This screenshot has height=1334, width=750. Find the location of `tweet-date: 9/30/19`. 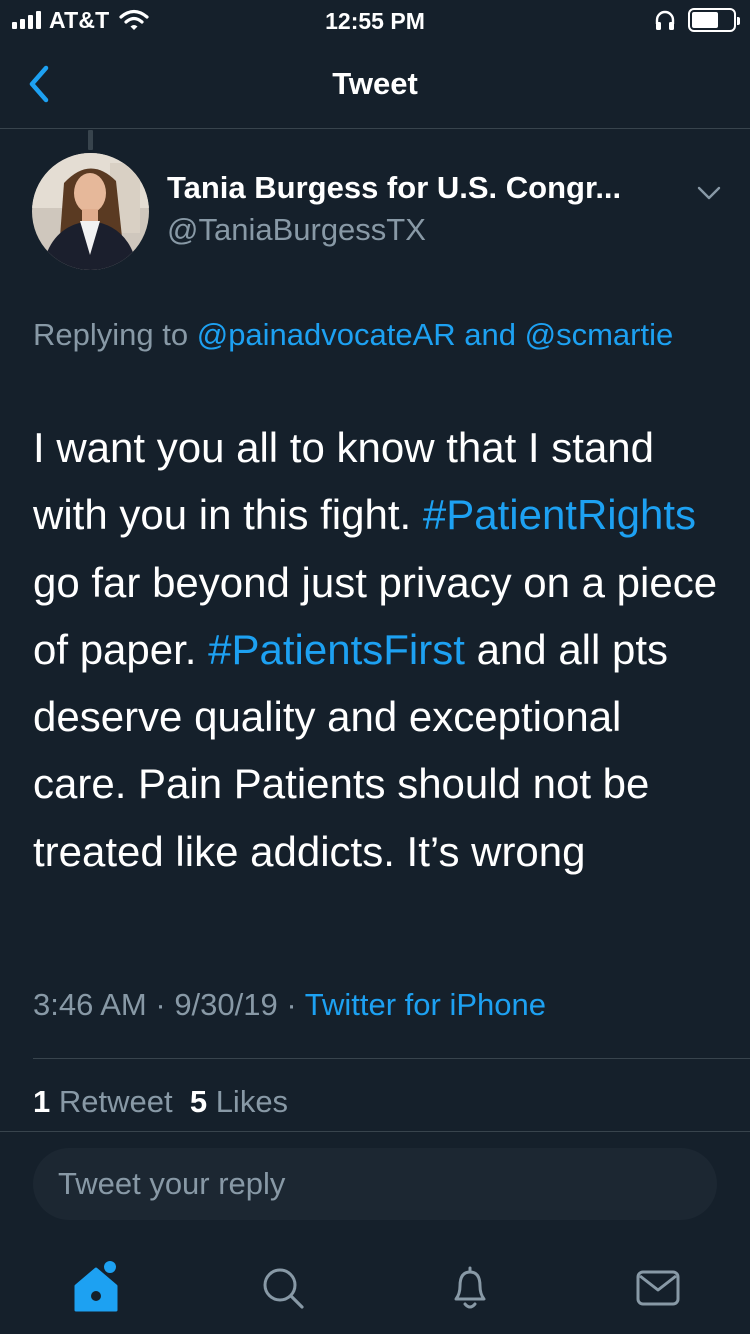

tweet-date: 9/30/19 is located at coordinates (226, 1004).